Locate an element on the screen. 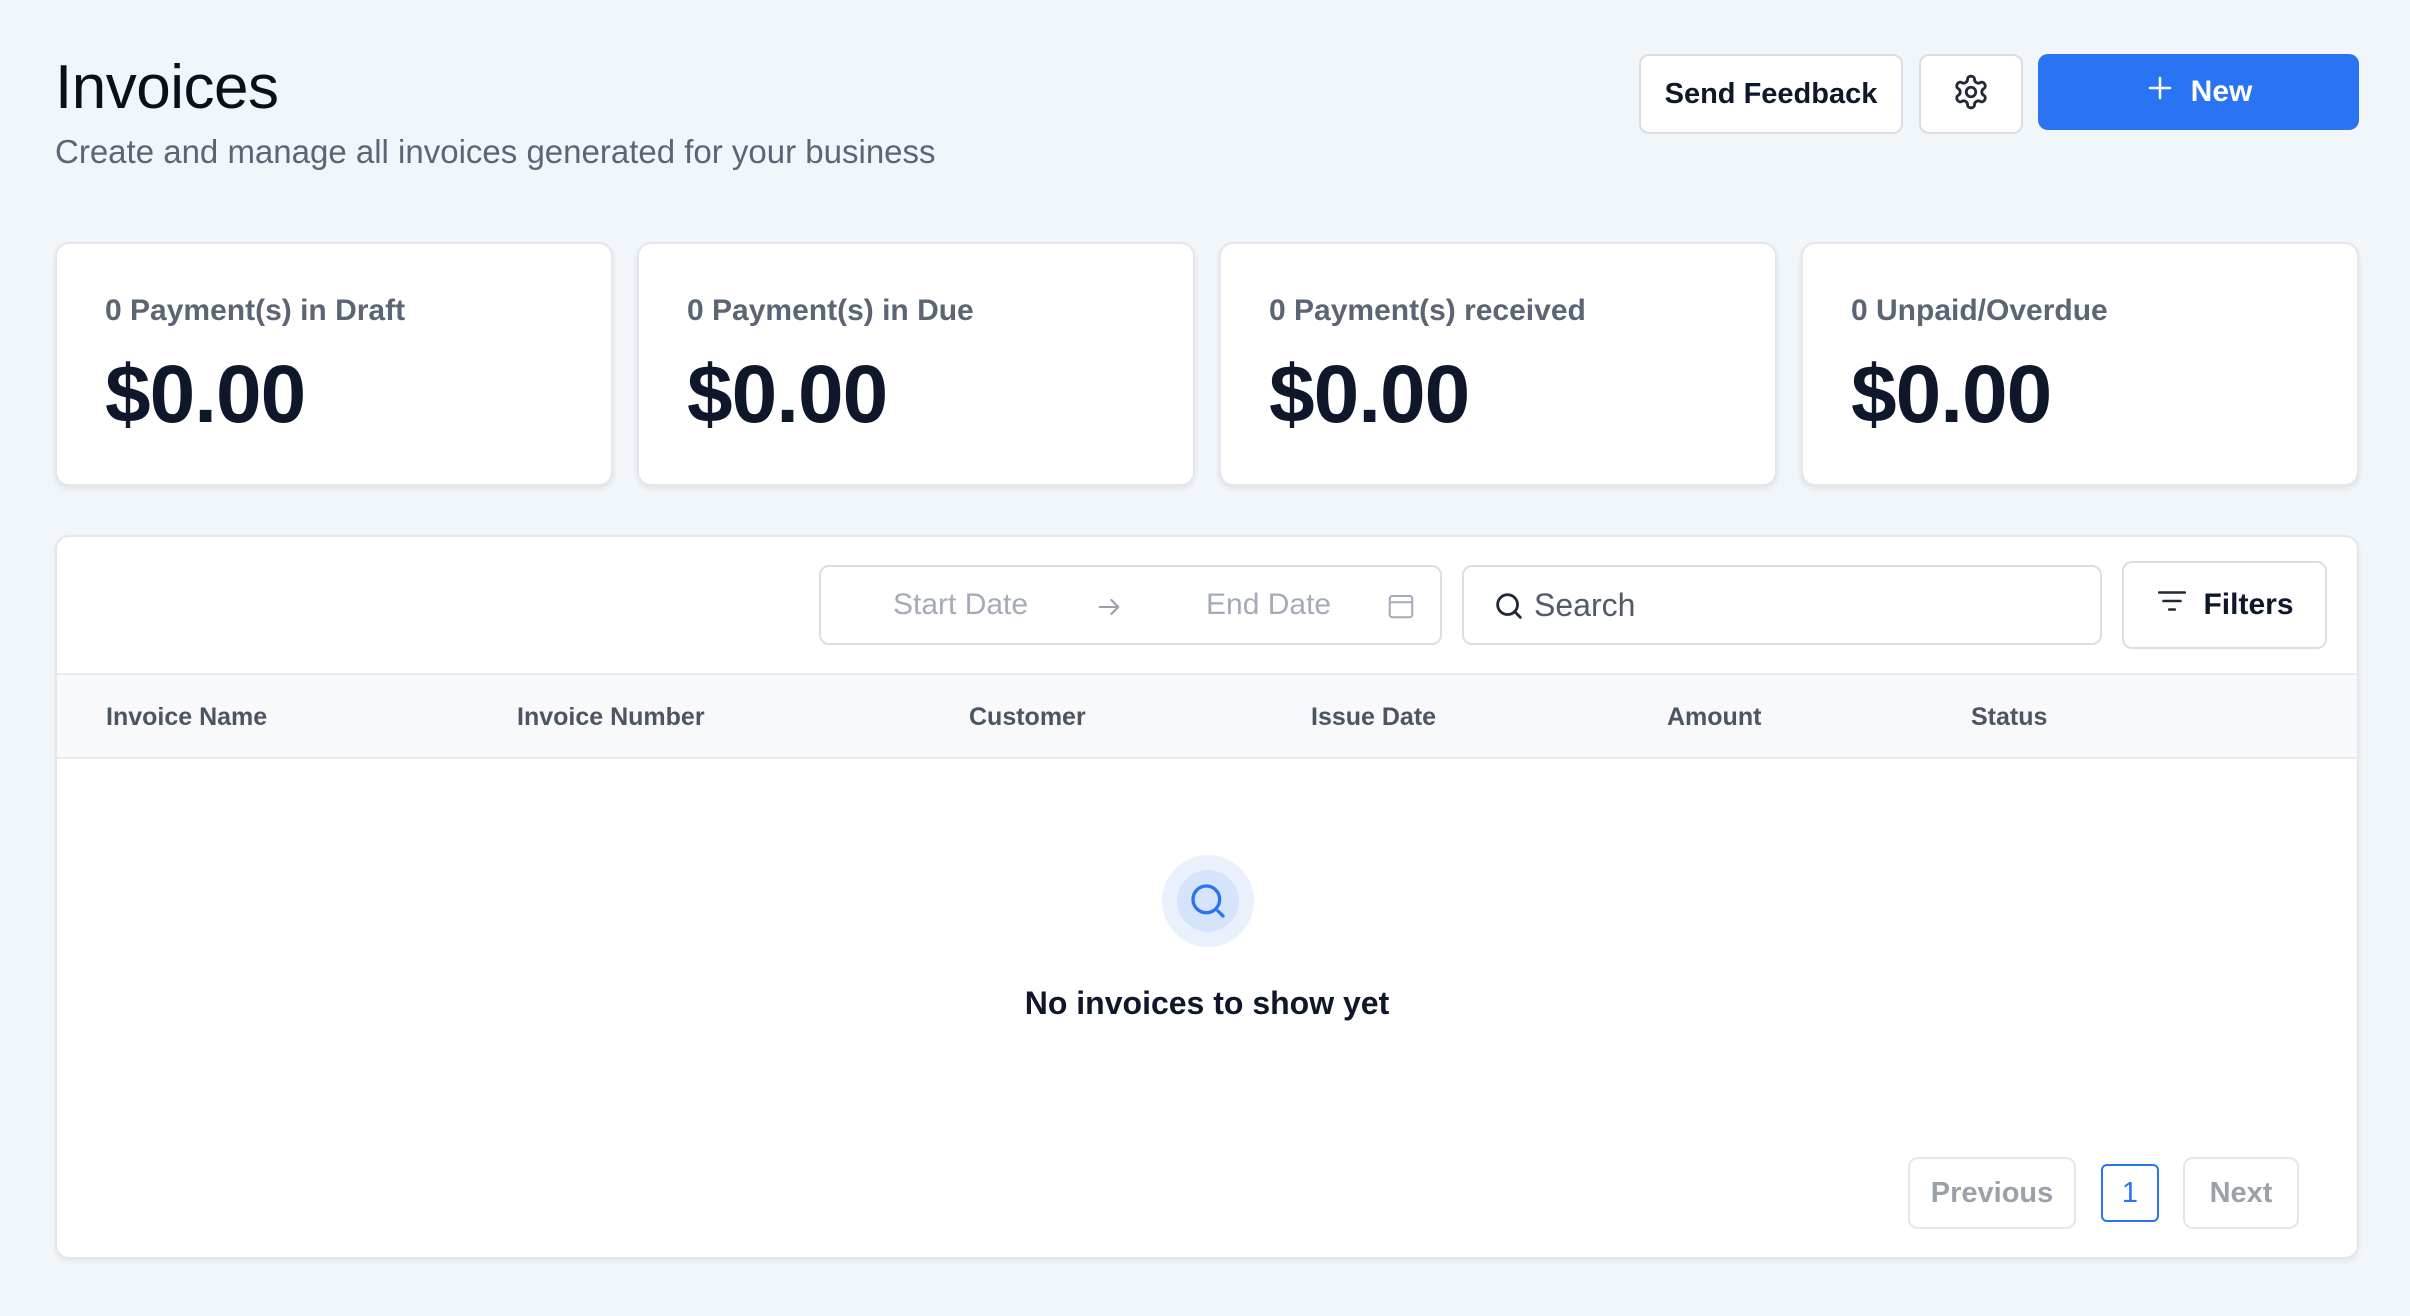  end-date-input: End Date is located at coordinates (1268, 605).